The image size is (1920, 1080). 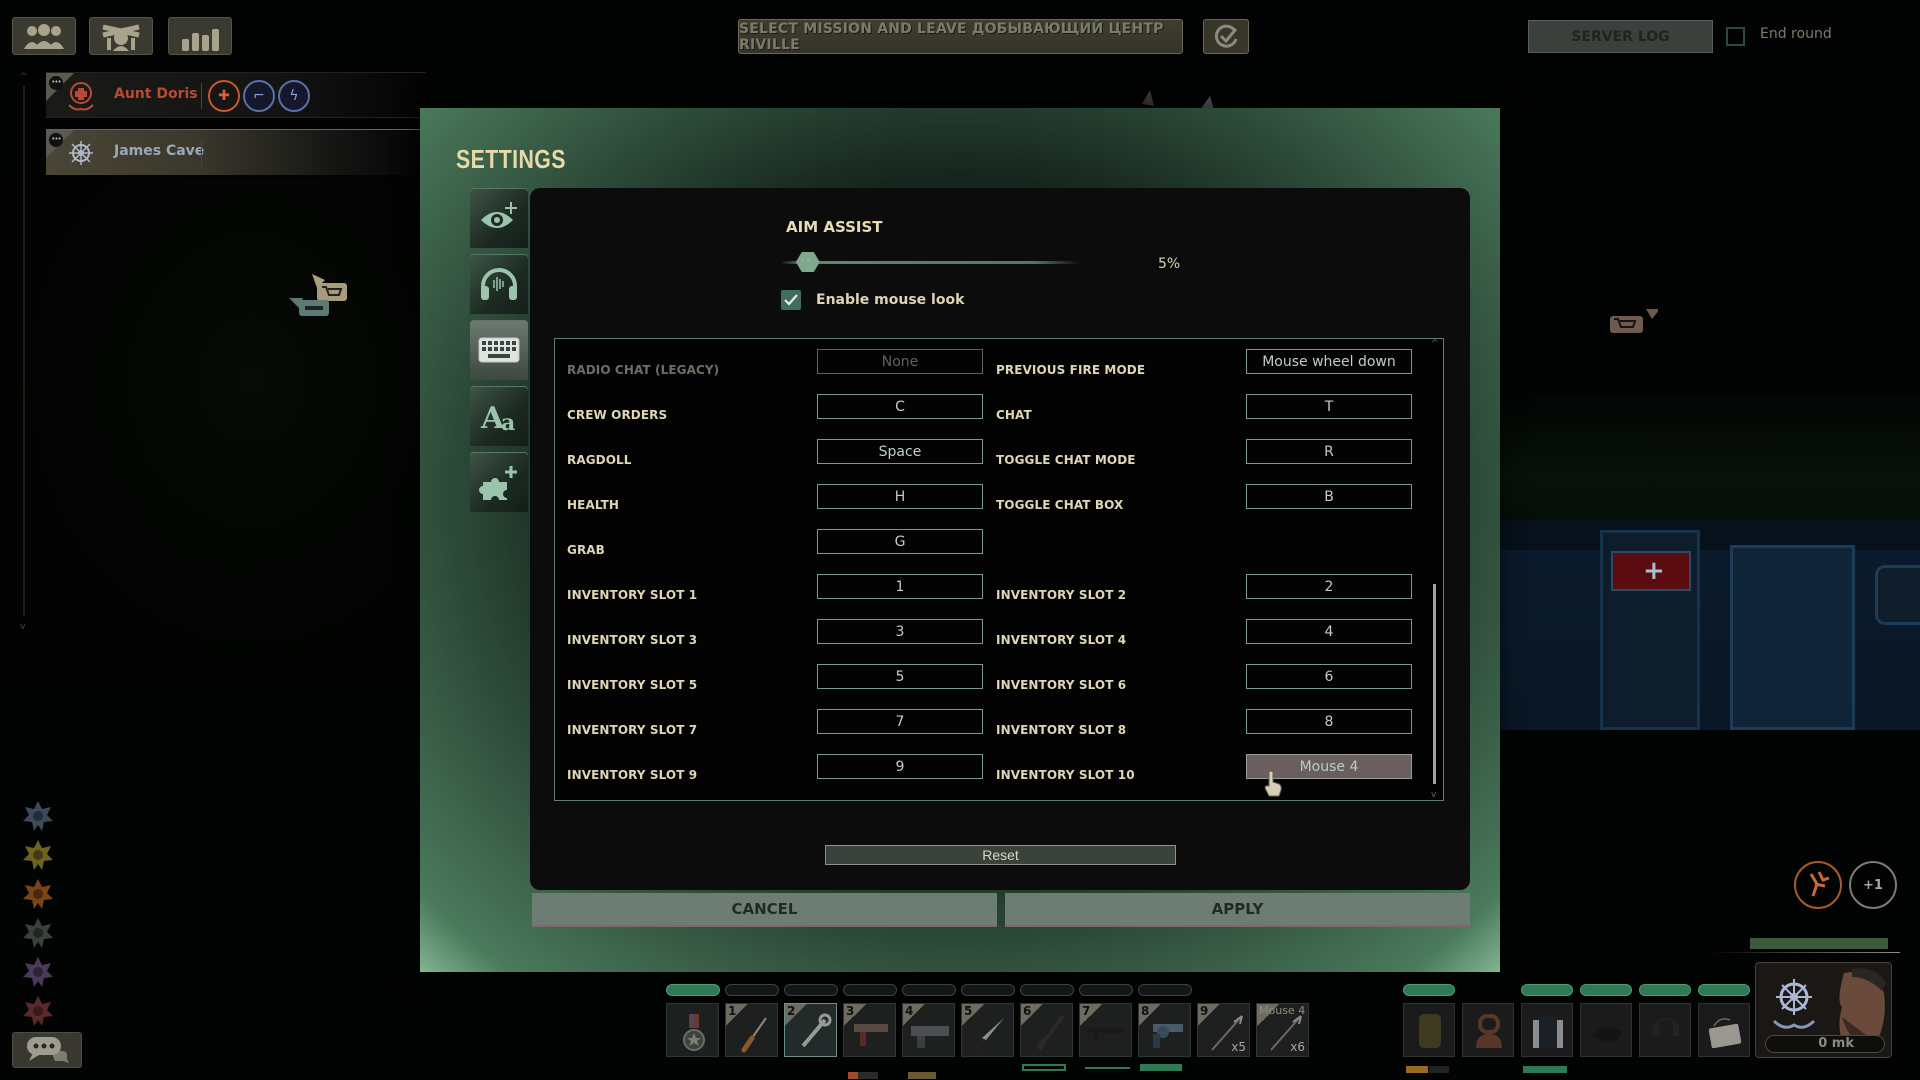 I want to click on crew-list-scrollbar: ^ v, so click(x=24, y=352).